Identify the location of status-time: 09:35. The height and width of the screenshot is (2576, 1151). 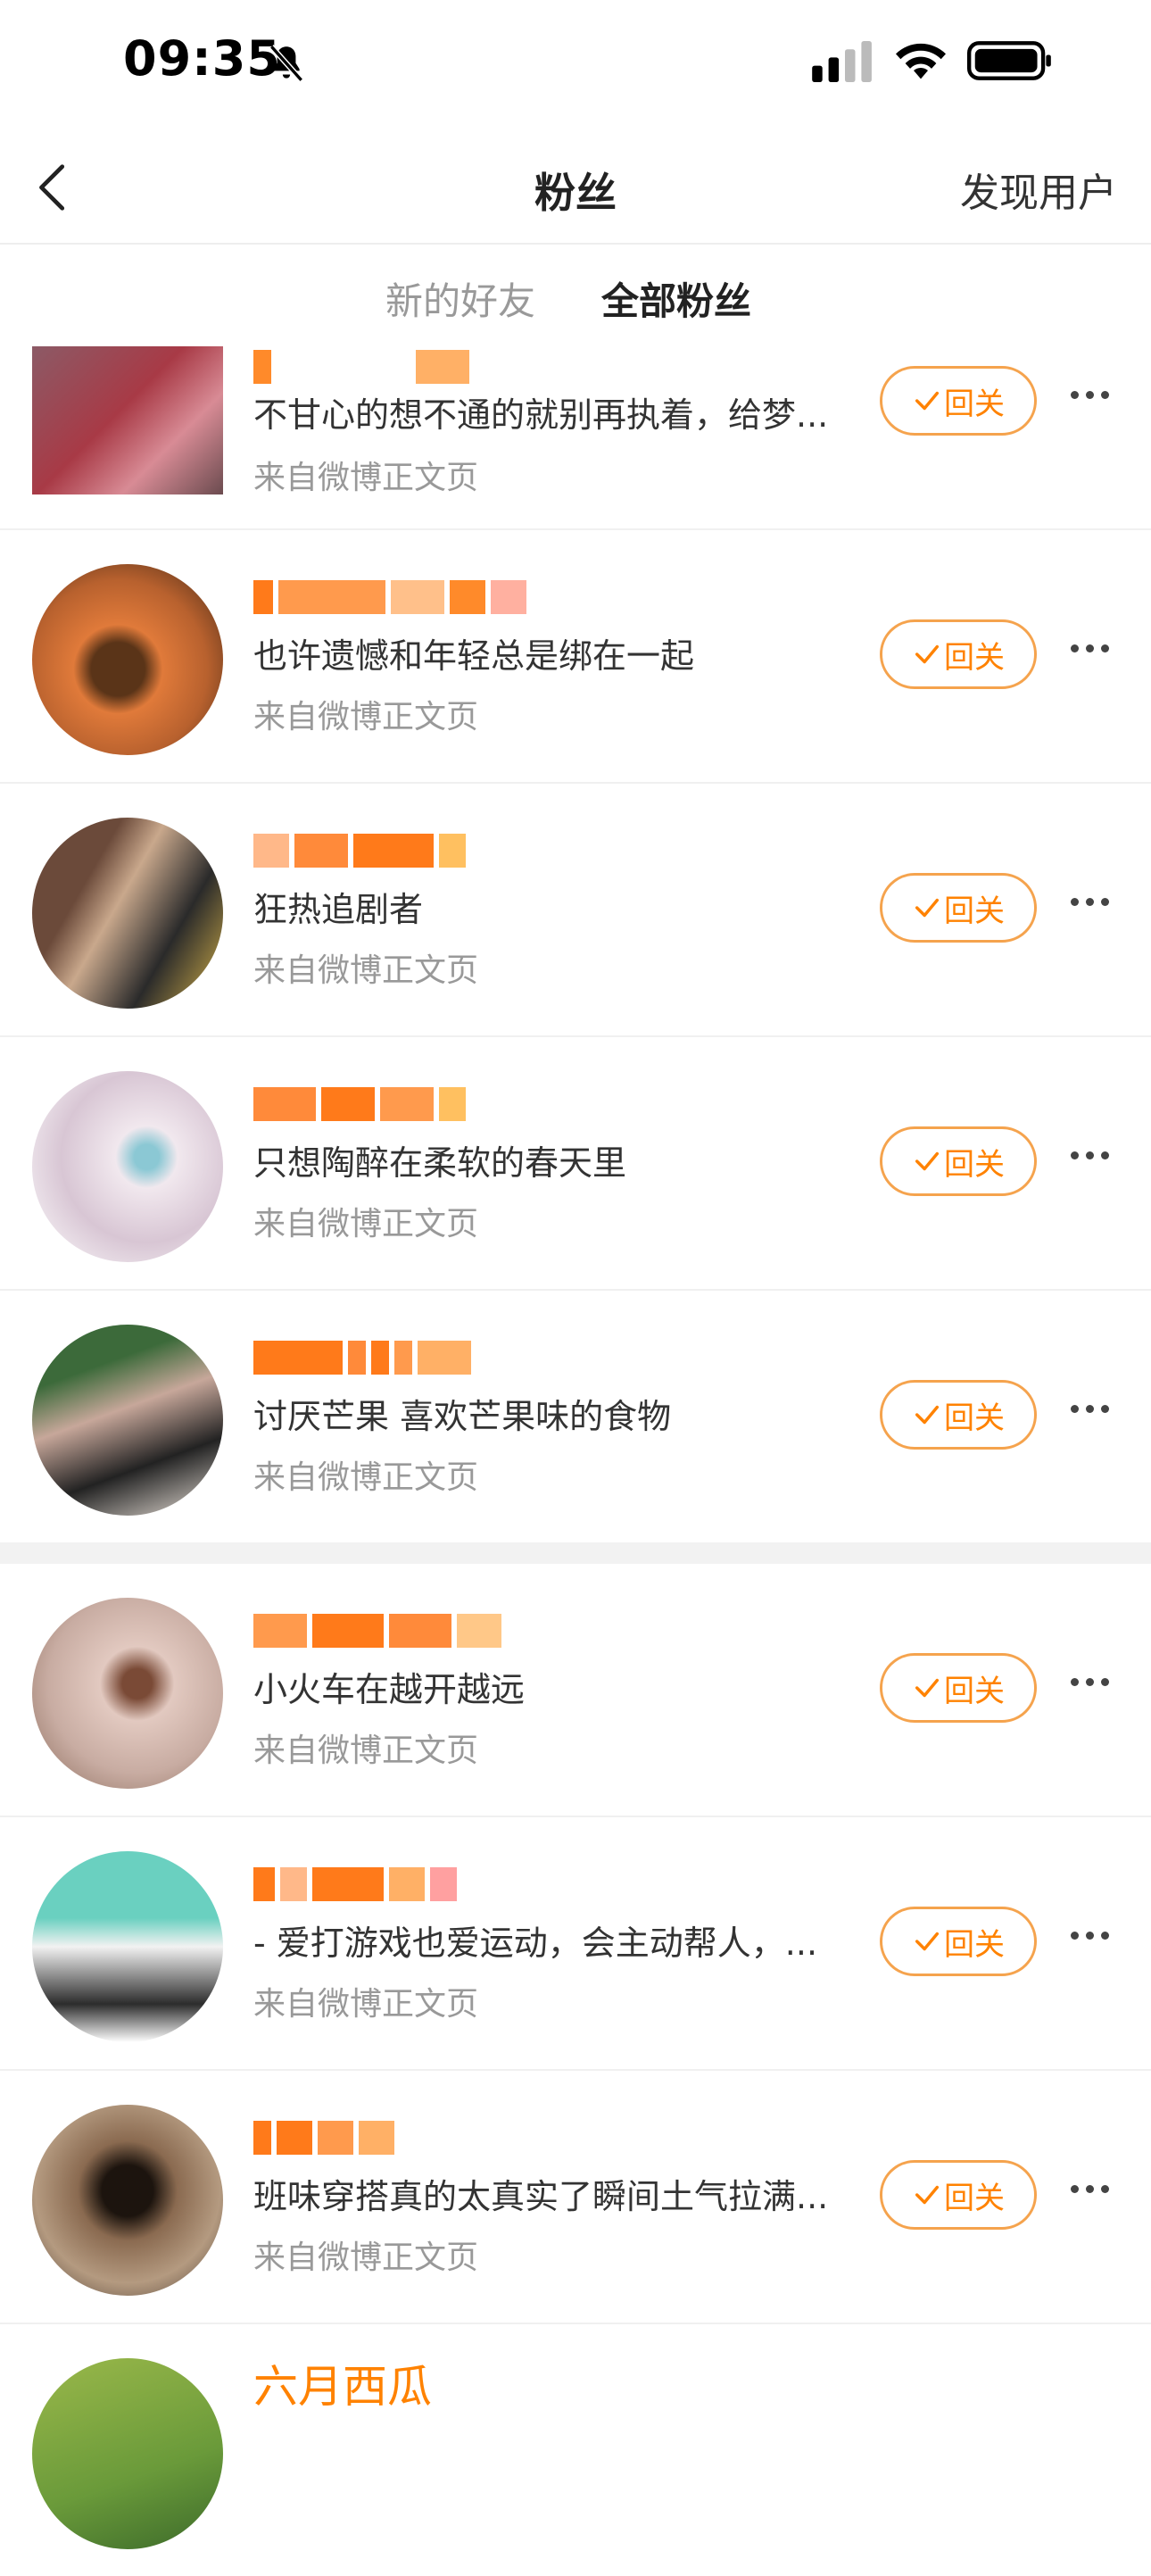
(202, 59).